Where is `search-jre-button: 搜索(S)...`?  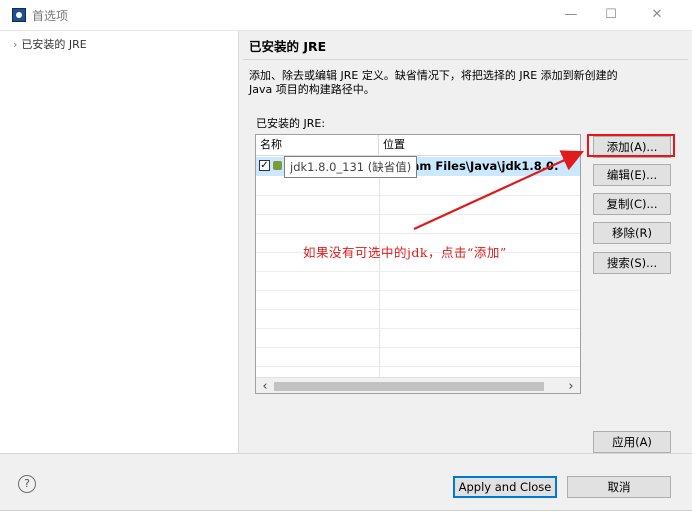 search-jre-button: 搜索(S)... is located at coordinates (632, 263).